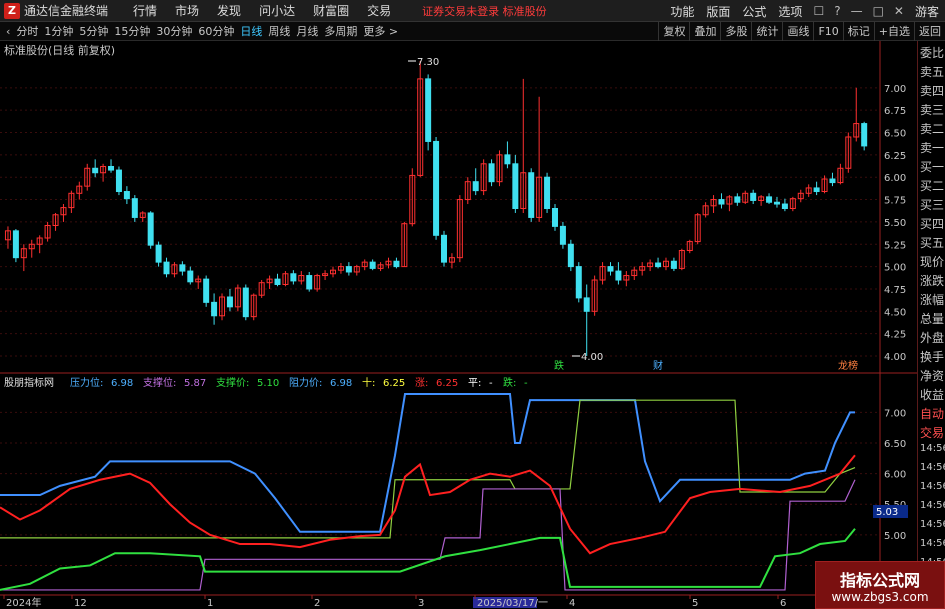 The image size is (945, 609). Describe the element at coordinates (277, 10) in the screenshot. I see `menu-ask-xiaoda: 问小达` at that location.